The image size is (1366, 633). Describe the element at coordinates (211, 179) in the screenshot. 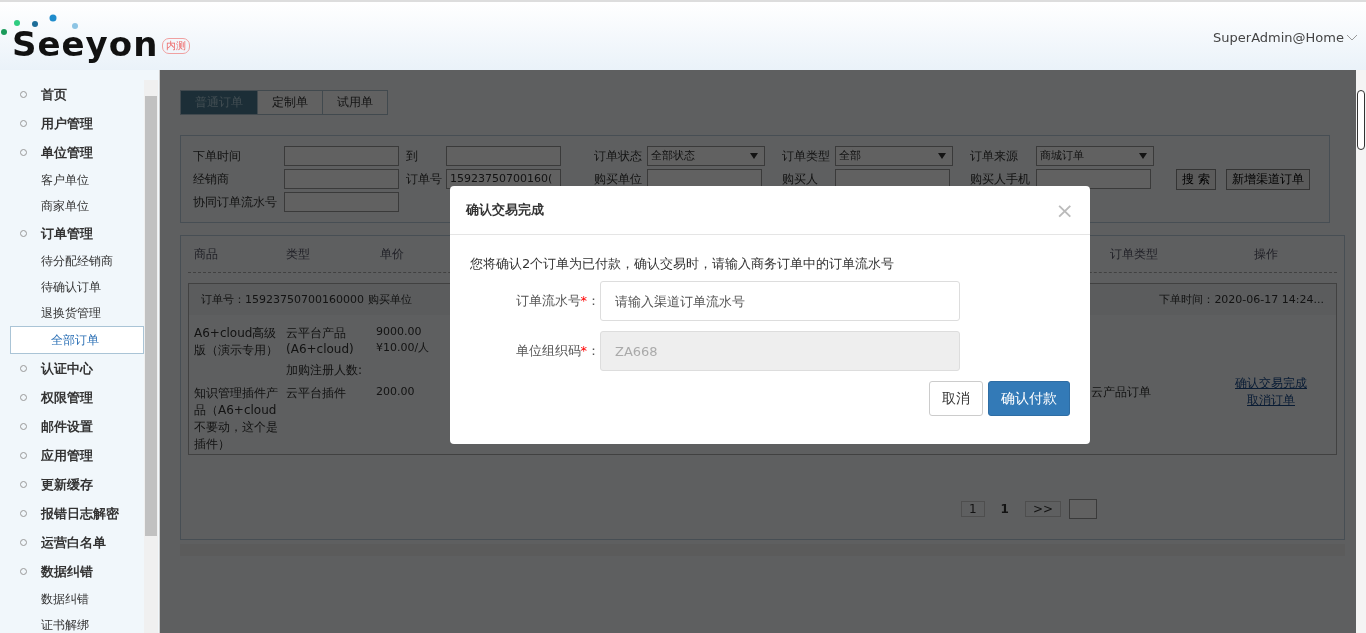

I see `filter-label: 经销商` at that location.